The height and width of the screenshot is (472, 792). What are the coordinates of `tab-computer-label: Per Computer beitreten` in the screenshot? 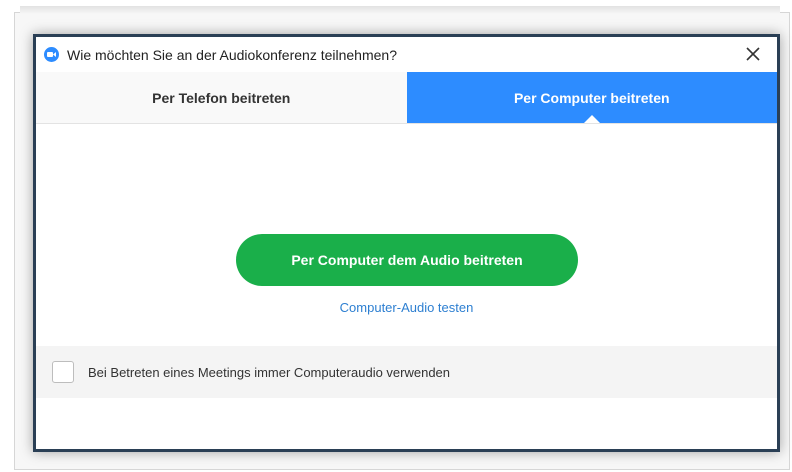 It's located at (591, 97).